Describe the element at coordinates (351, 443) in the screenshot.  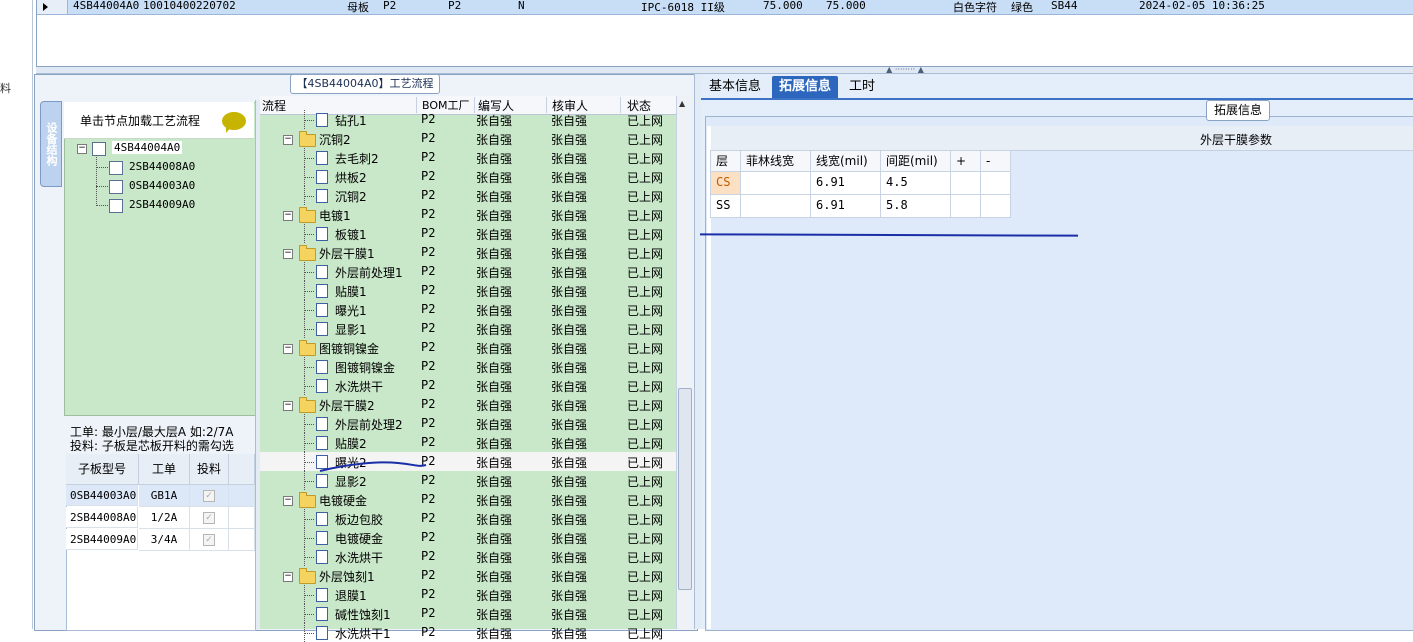
I see `process-step-name: 贴膜2` at that location.